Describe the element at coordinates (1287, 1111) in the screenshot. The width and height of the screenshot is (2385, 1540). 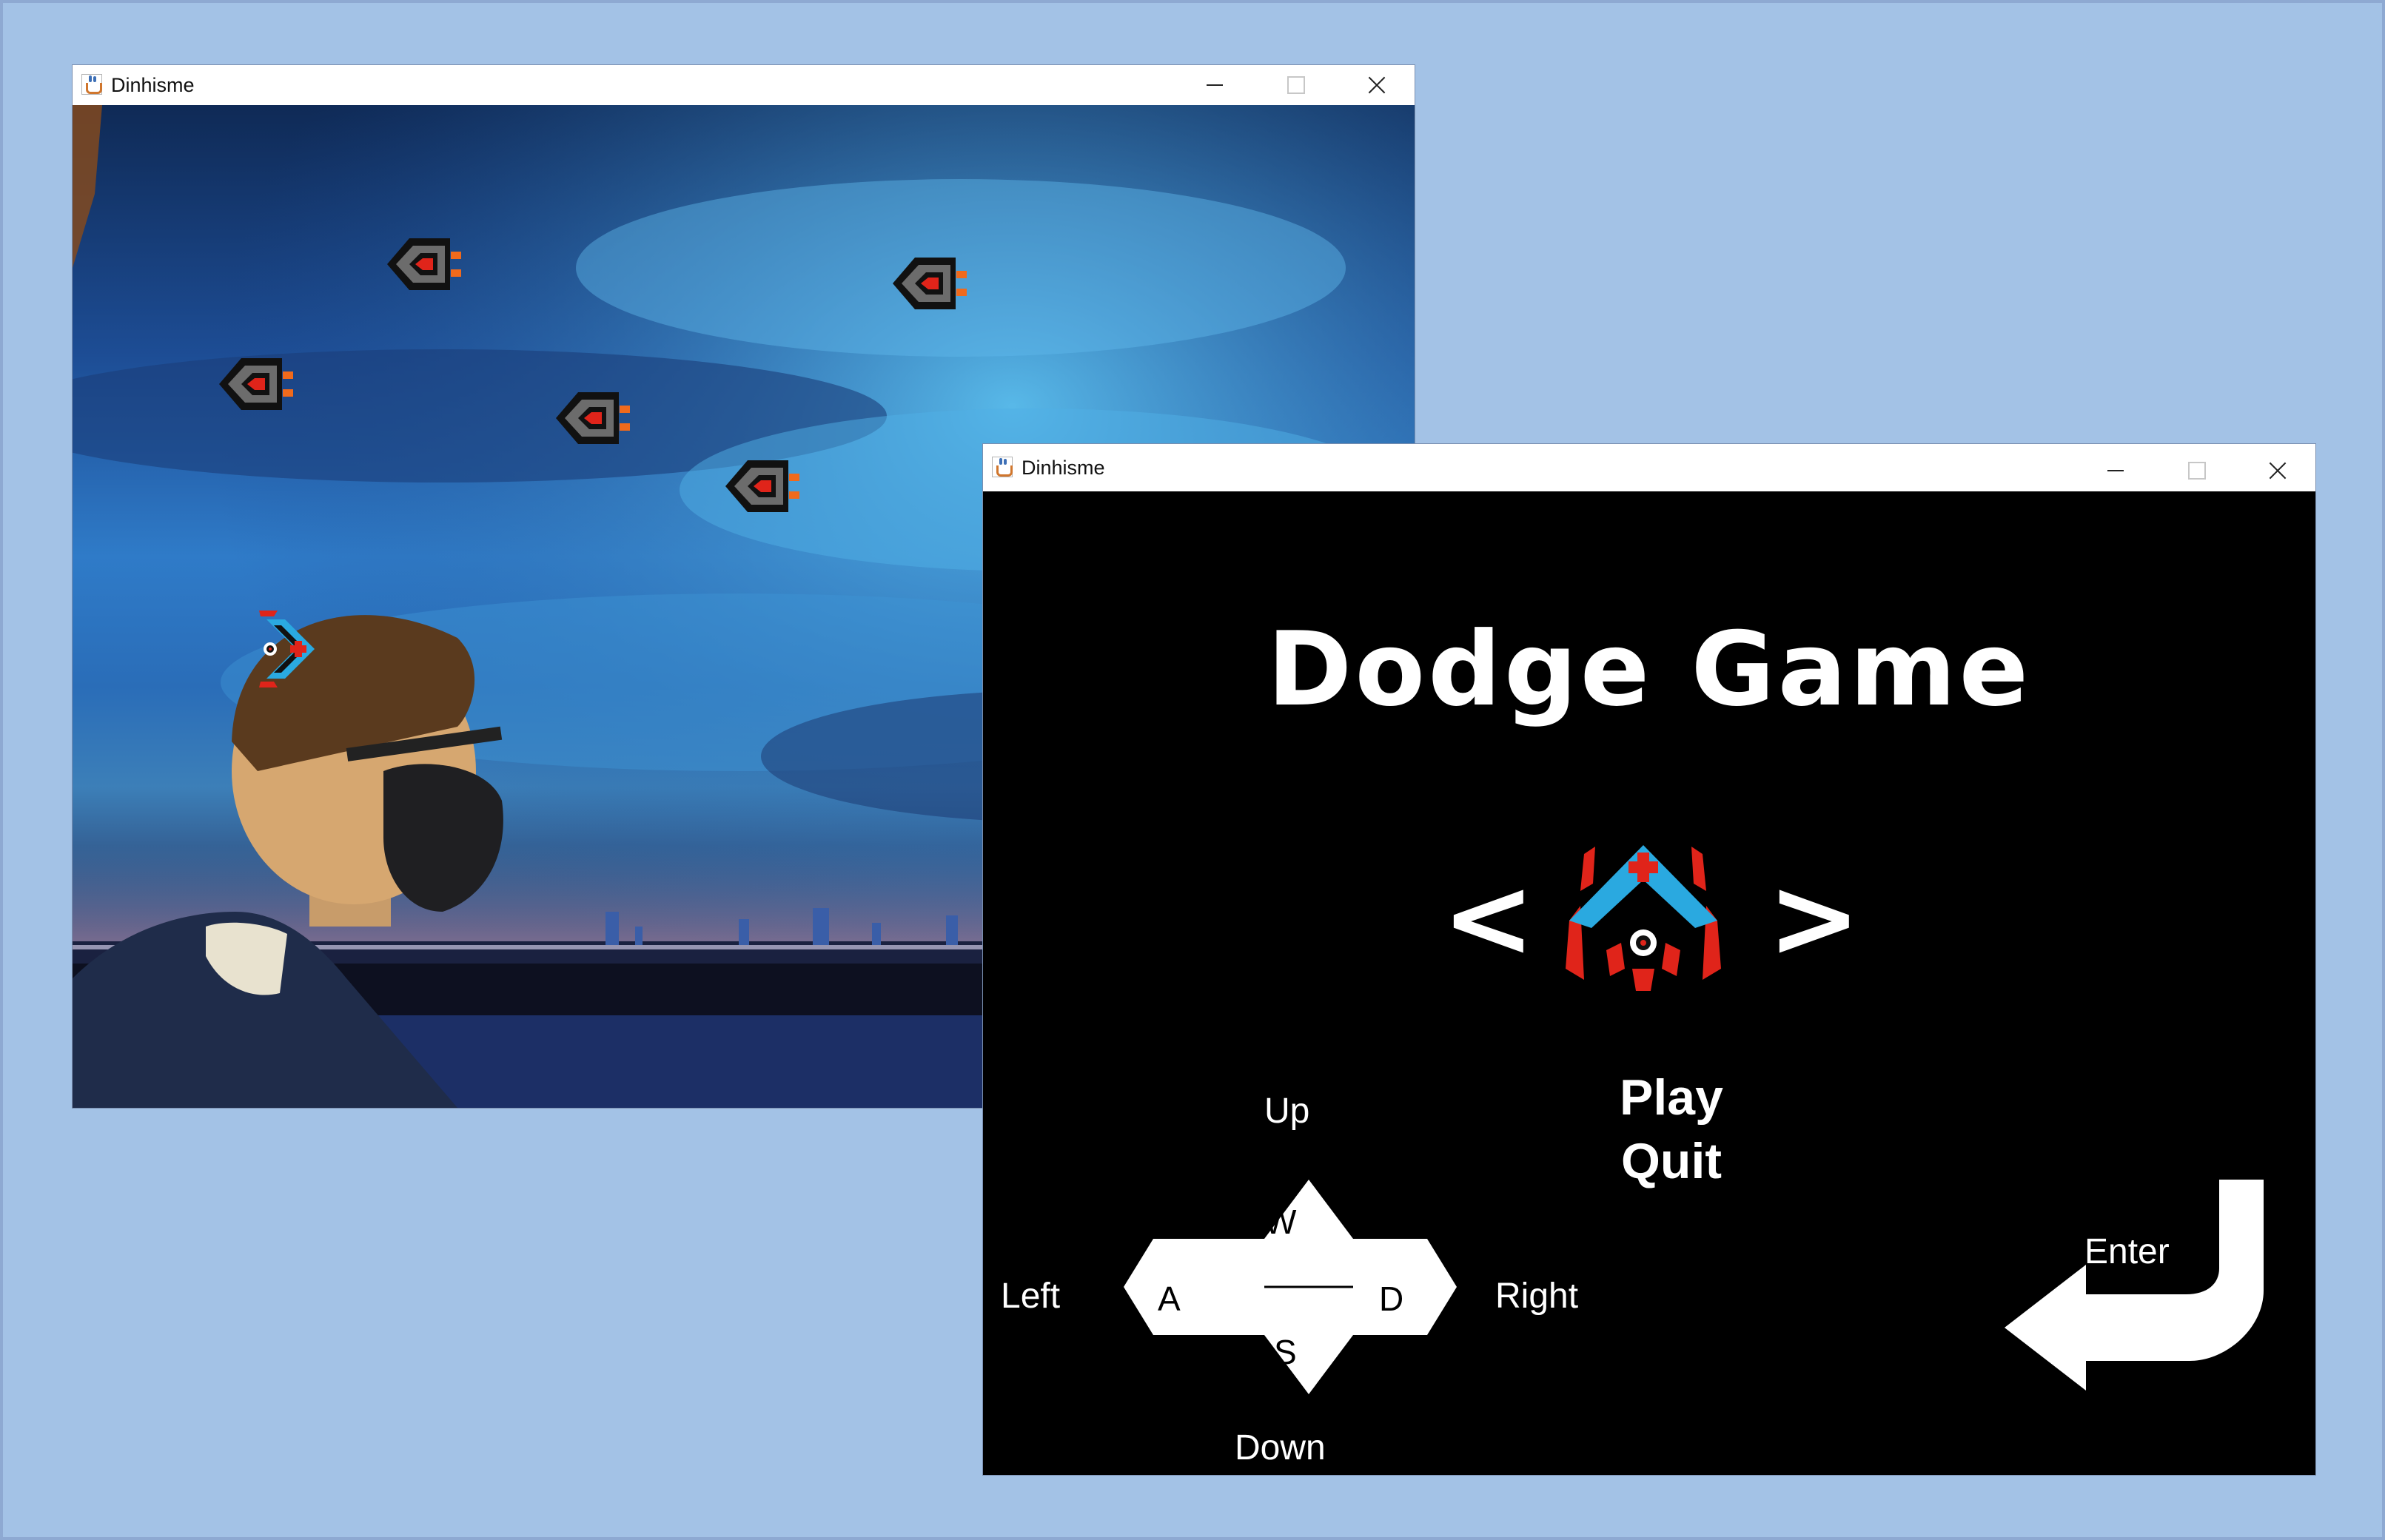
I see `key-label-up: Up` at that location.